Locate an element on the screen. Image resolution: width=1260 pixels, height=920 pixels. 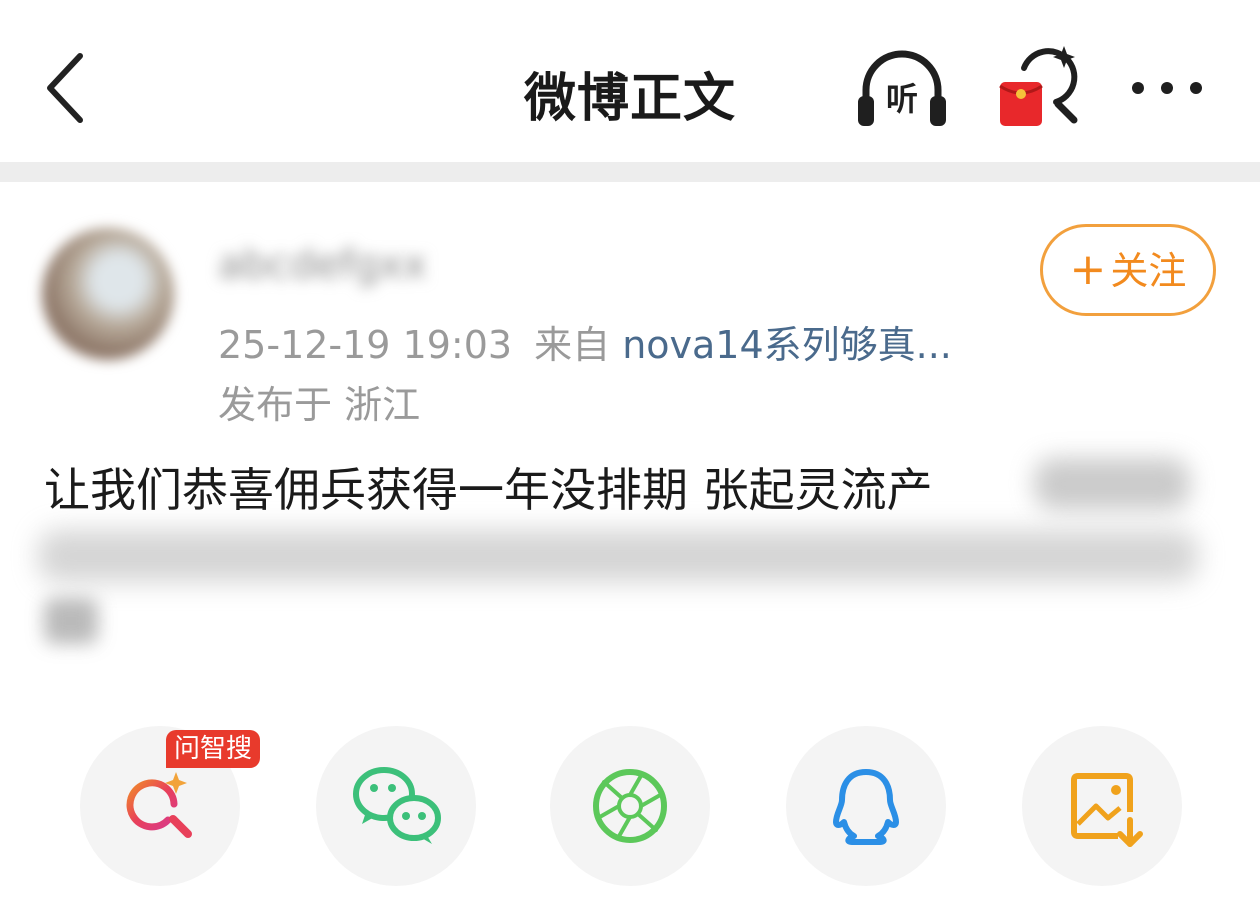
headphones-icon: 听 is located at coordinates (902, 88).